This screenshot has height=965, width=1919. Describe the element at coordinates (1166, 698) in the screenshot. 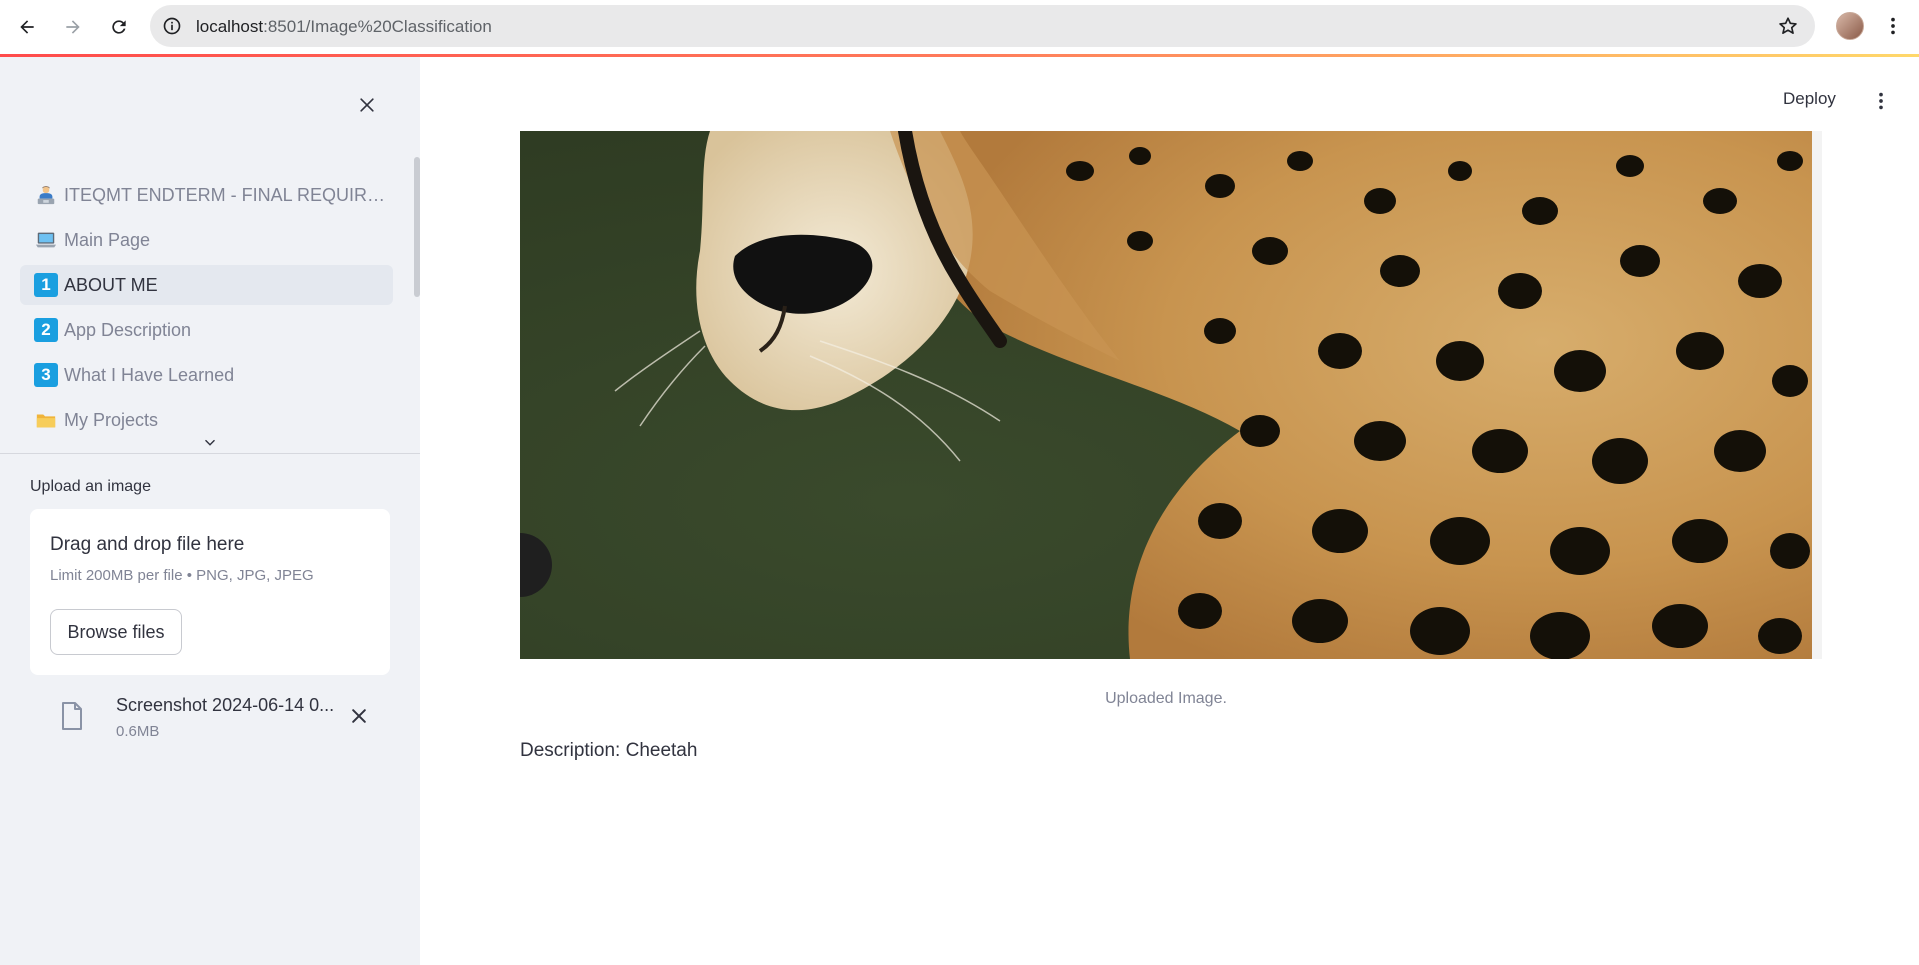

I see `image-caption: Uploaded Image.` at that location.